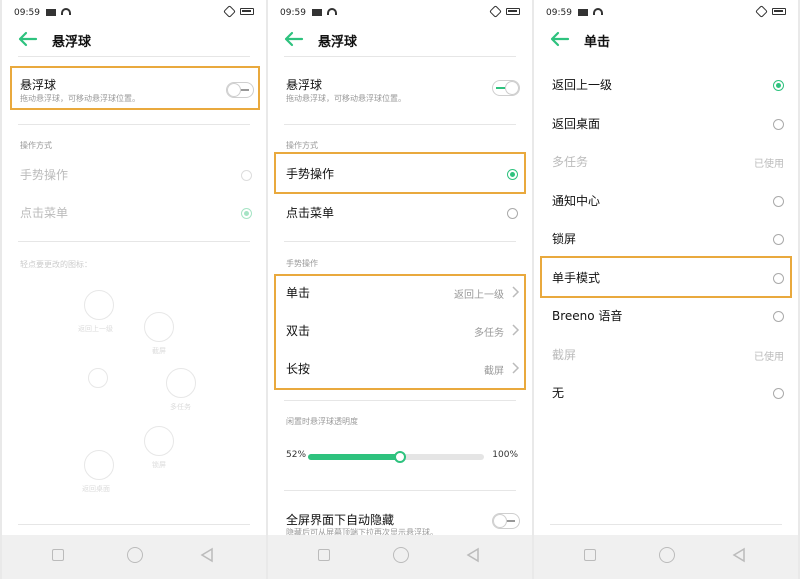  I want to click on lock-icon, so click(159, 441).